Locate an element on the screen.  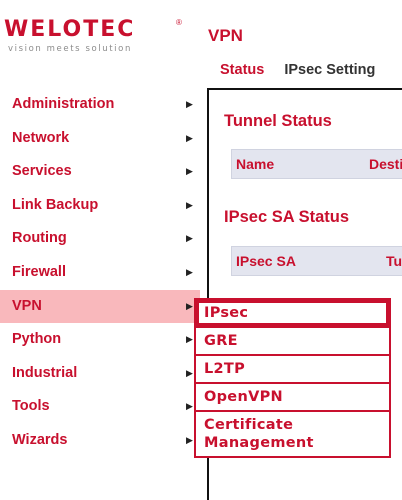
logo-wordmark: WELOTEC is located at coordinates (70, 29).